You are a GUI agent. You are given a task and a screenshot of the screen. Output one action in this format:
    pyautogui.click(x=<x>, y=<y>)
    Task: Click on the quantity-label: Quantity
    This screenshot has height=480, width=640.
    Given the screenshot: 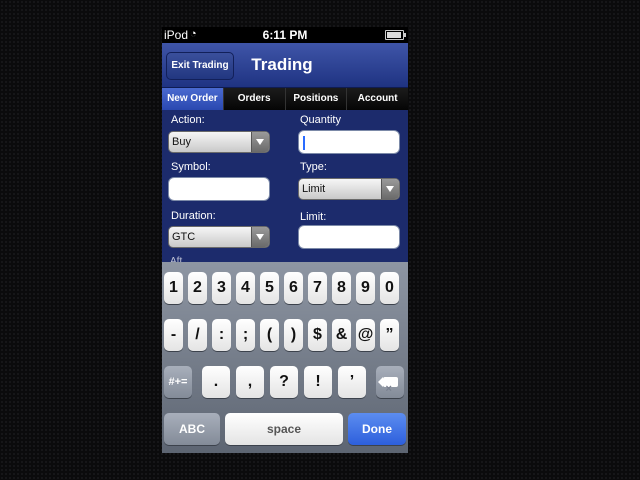 What is the action you would take?
    pyautogui.click(x=320, y=120)
    